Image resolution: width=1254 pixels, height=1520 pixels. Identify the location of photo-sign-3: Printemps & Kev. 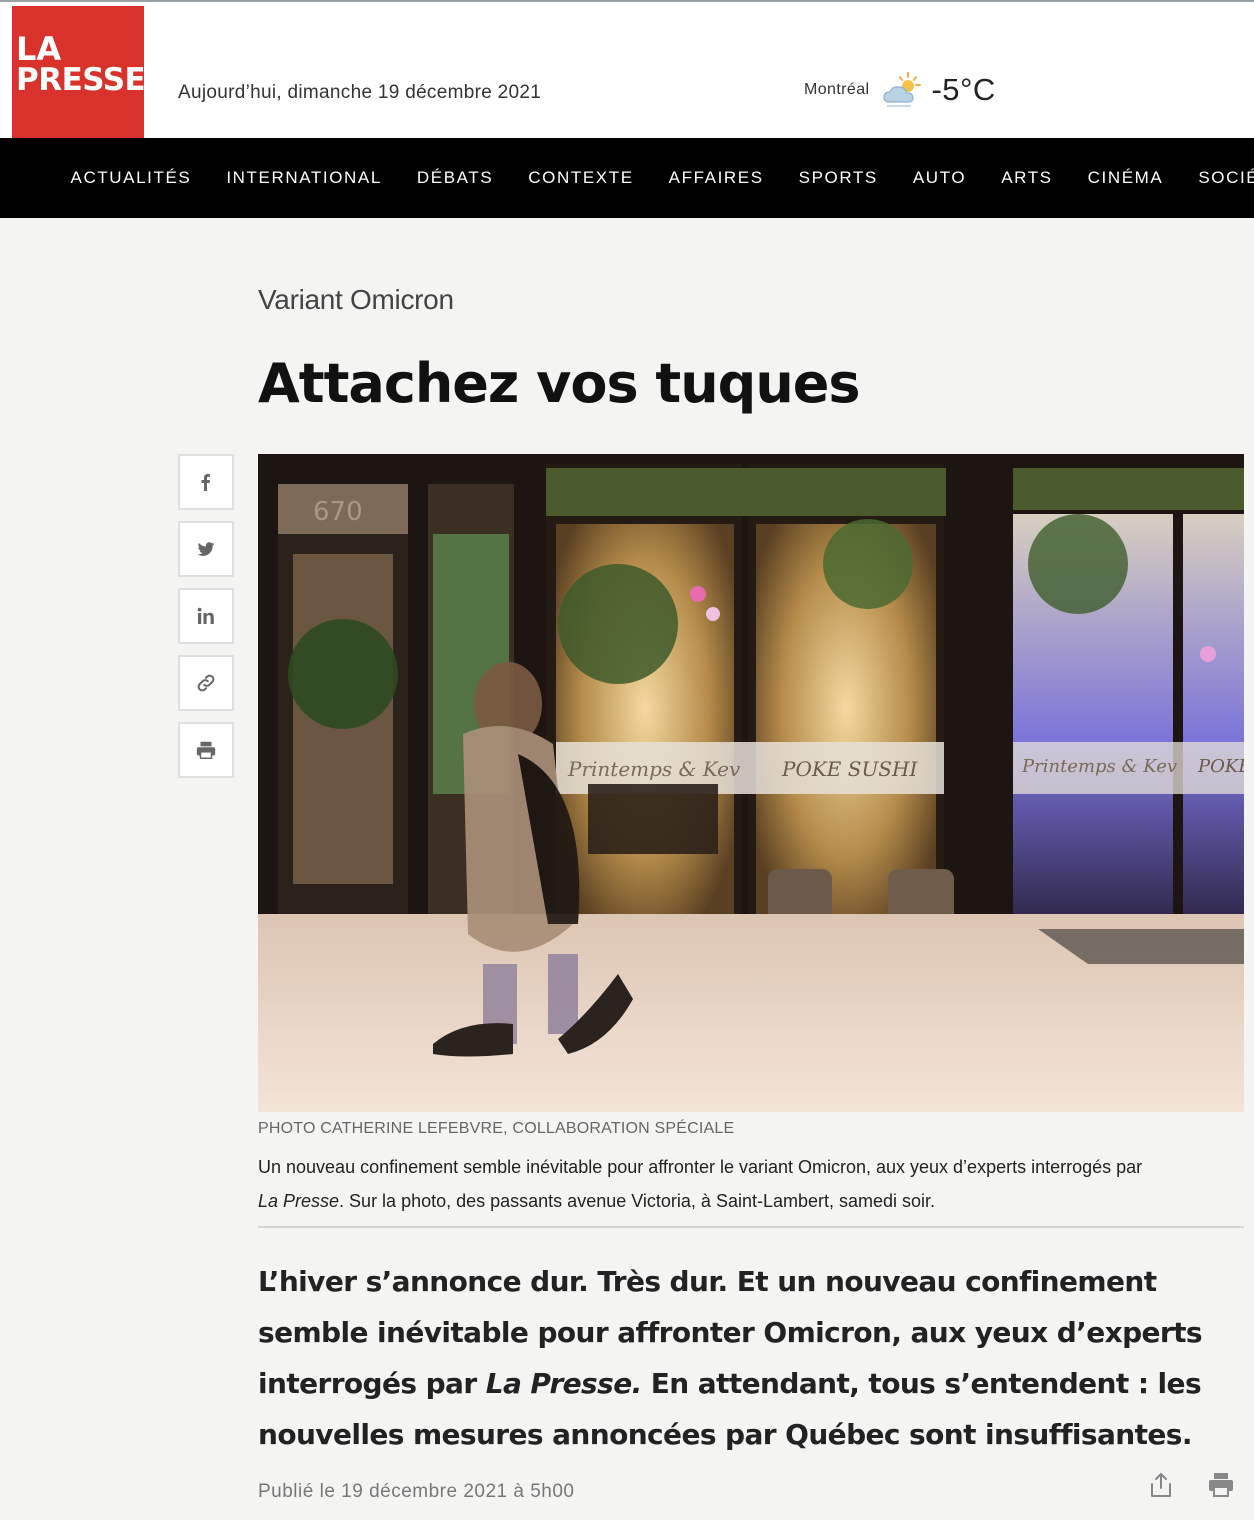
(1099, 766).